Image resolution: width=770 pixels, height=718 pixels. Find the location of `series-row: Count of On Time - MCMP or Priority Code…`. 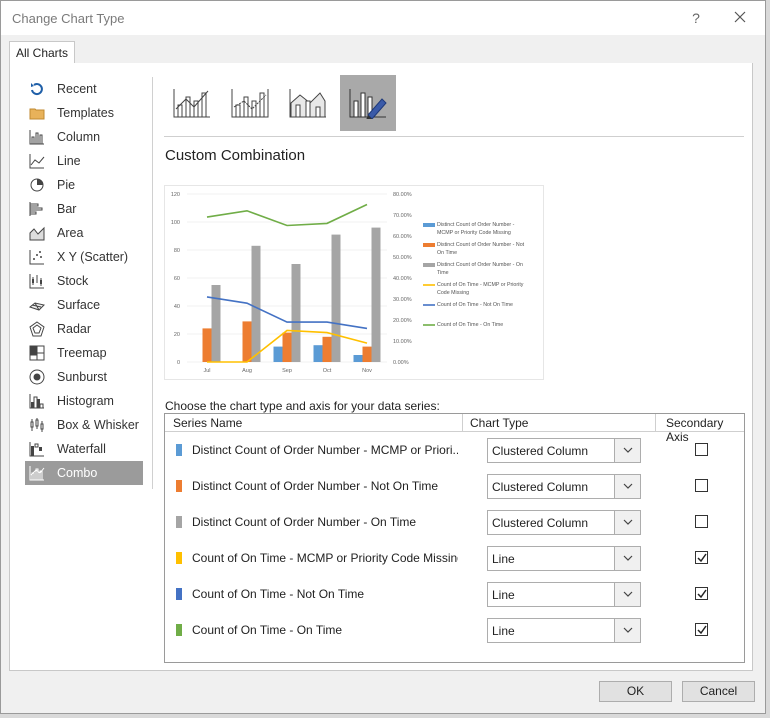

series-row: Count of On Time - MCMP or Priority Code… is located at coordinates (454, 558).